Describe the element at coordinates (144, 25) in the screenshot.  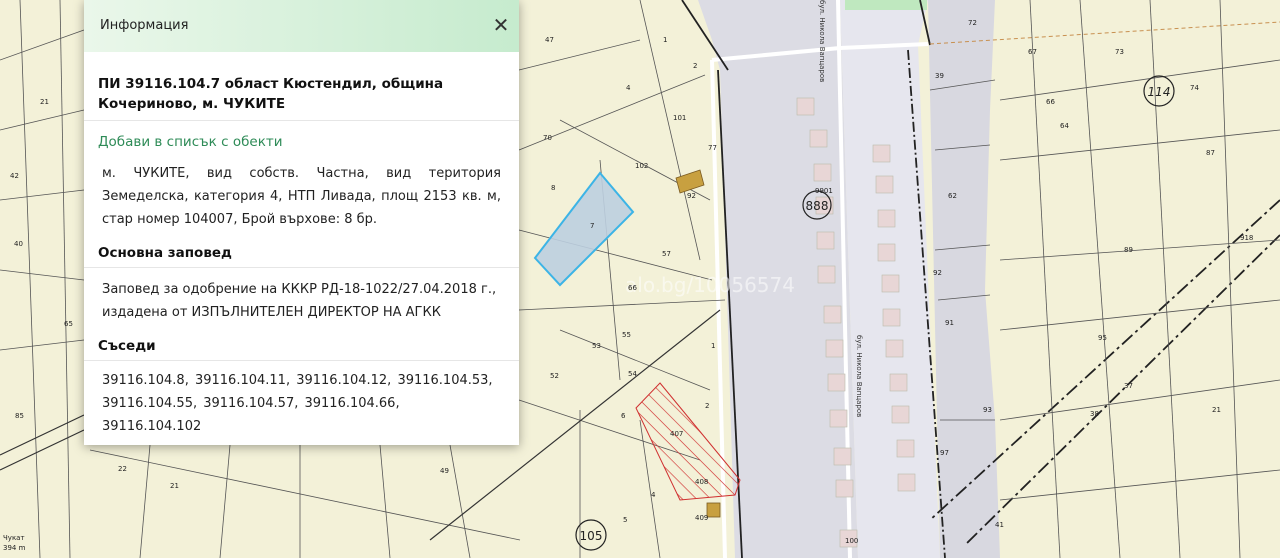
I see `panel-title: Информация` at that location.